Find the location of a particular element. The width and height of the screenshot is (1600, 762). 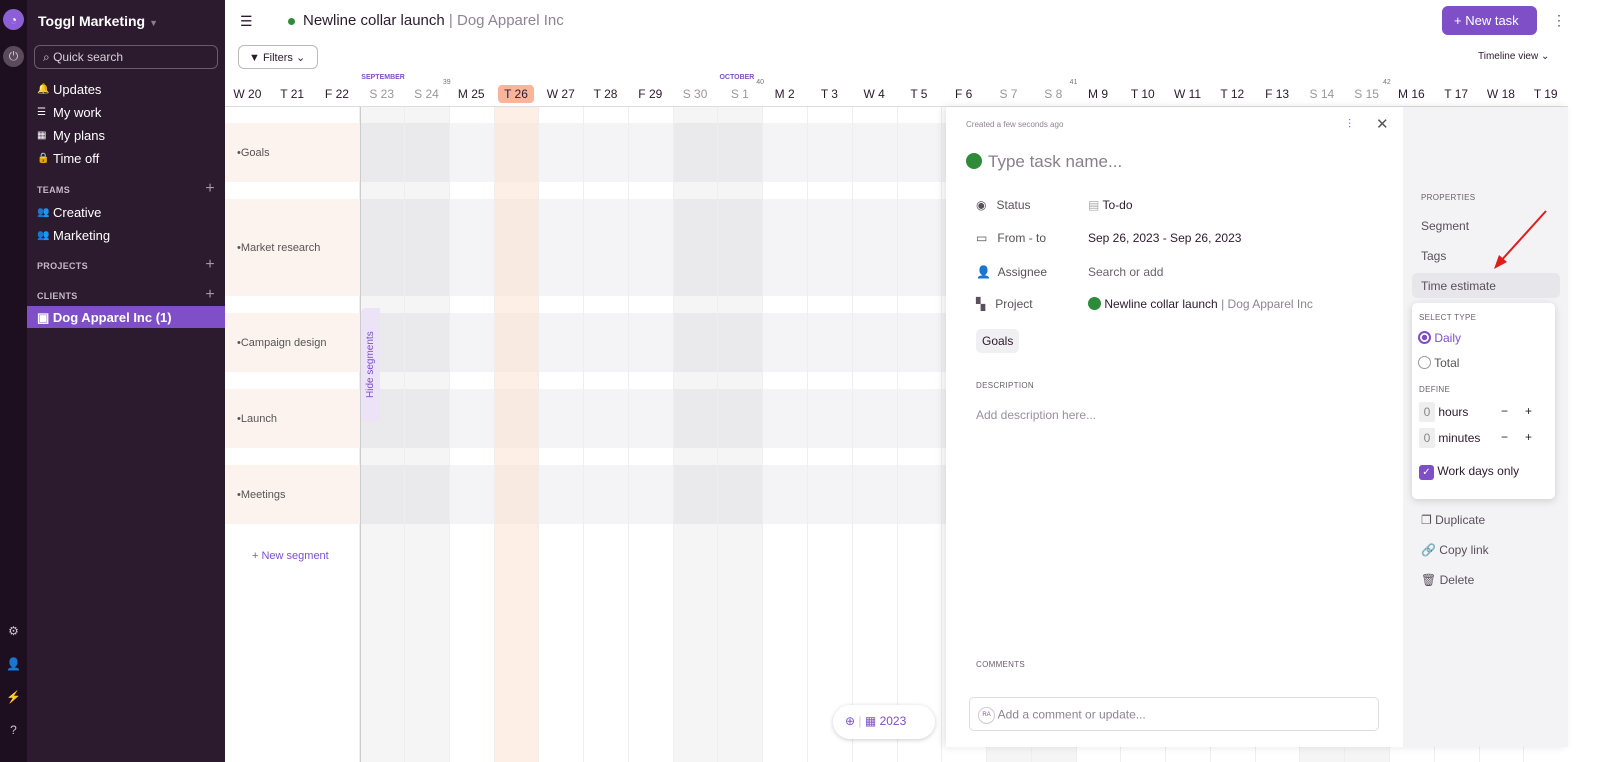

toggl-logo-icon: ◔ is located at coordinates (13, 19).